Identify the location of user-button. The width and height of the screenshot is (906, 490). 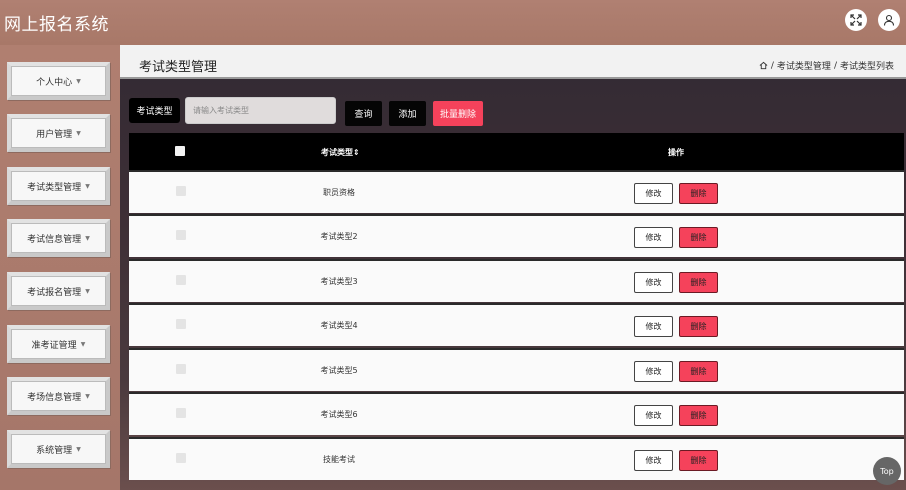
(889, 20).